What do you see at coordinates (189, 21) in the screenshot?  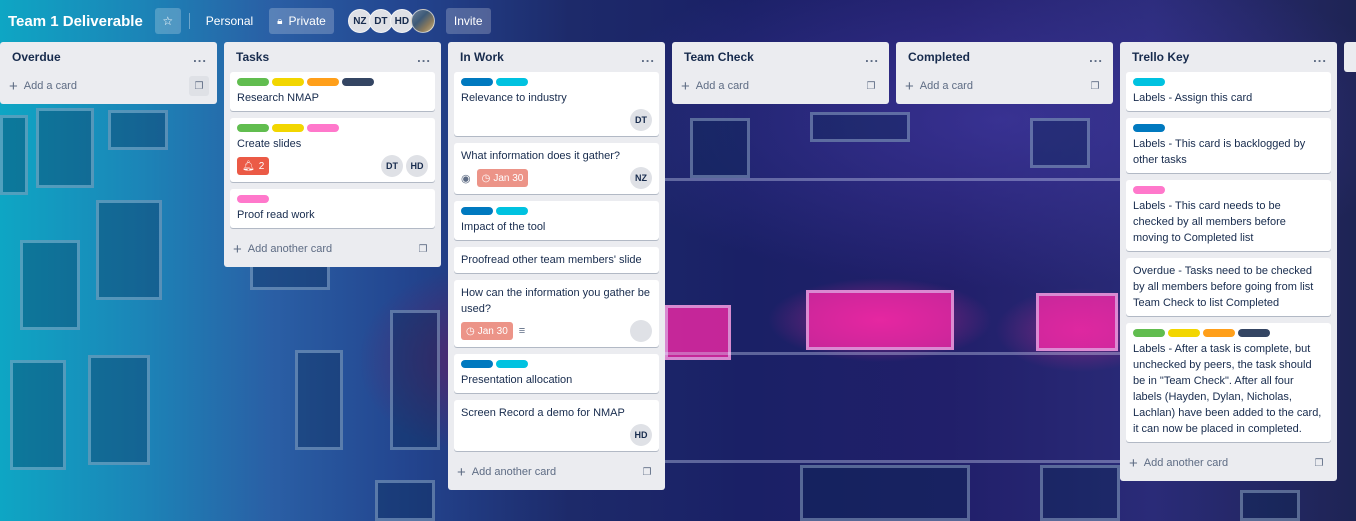 I see `header-divider` at bounding box center [189, 21].